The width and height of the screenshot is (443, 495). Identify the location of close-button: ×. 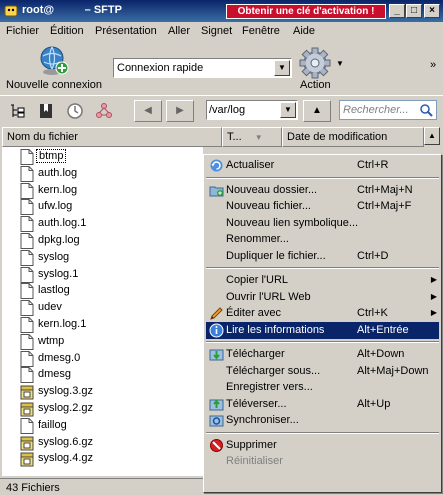
(432, 11).